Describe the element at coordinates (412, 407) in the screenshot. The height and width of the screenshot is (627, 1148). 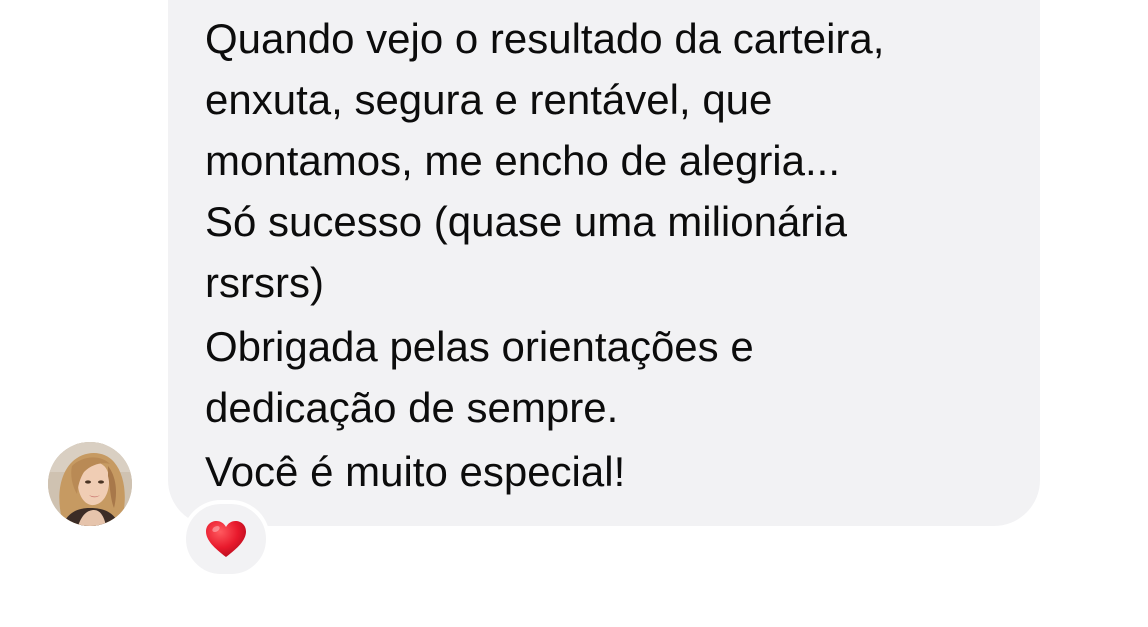
I see `message-line: dedicação de sempre.` at that location.